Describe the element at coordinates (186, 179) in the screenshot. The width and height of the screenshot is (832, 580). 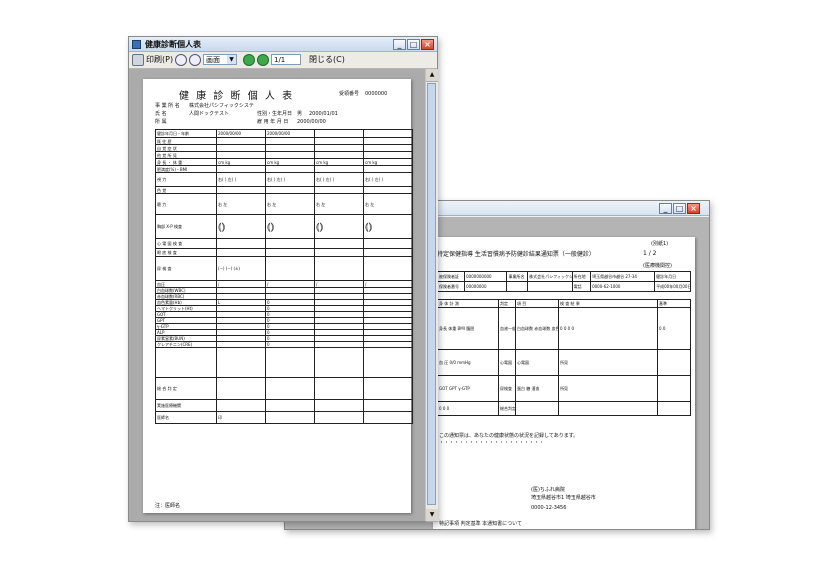
I see `row-label: 視 力` at that location.